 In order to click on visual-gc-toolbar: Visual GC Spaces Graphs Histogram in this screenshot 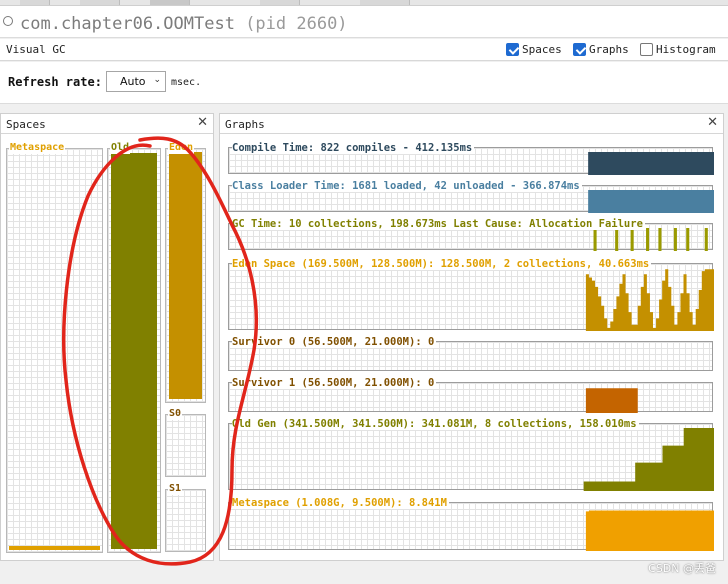, I will do `click(364, 50)`.